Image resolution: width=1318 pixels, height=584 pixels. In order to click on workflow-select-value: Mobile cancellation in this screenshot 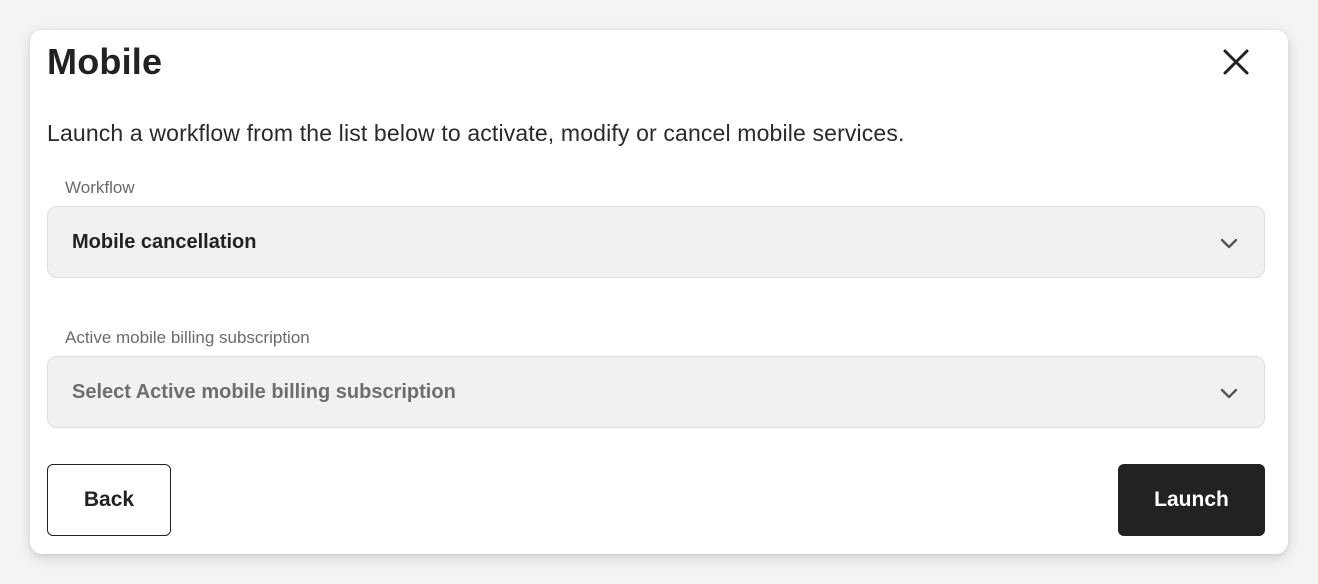, I will do `click(164, 242)`.